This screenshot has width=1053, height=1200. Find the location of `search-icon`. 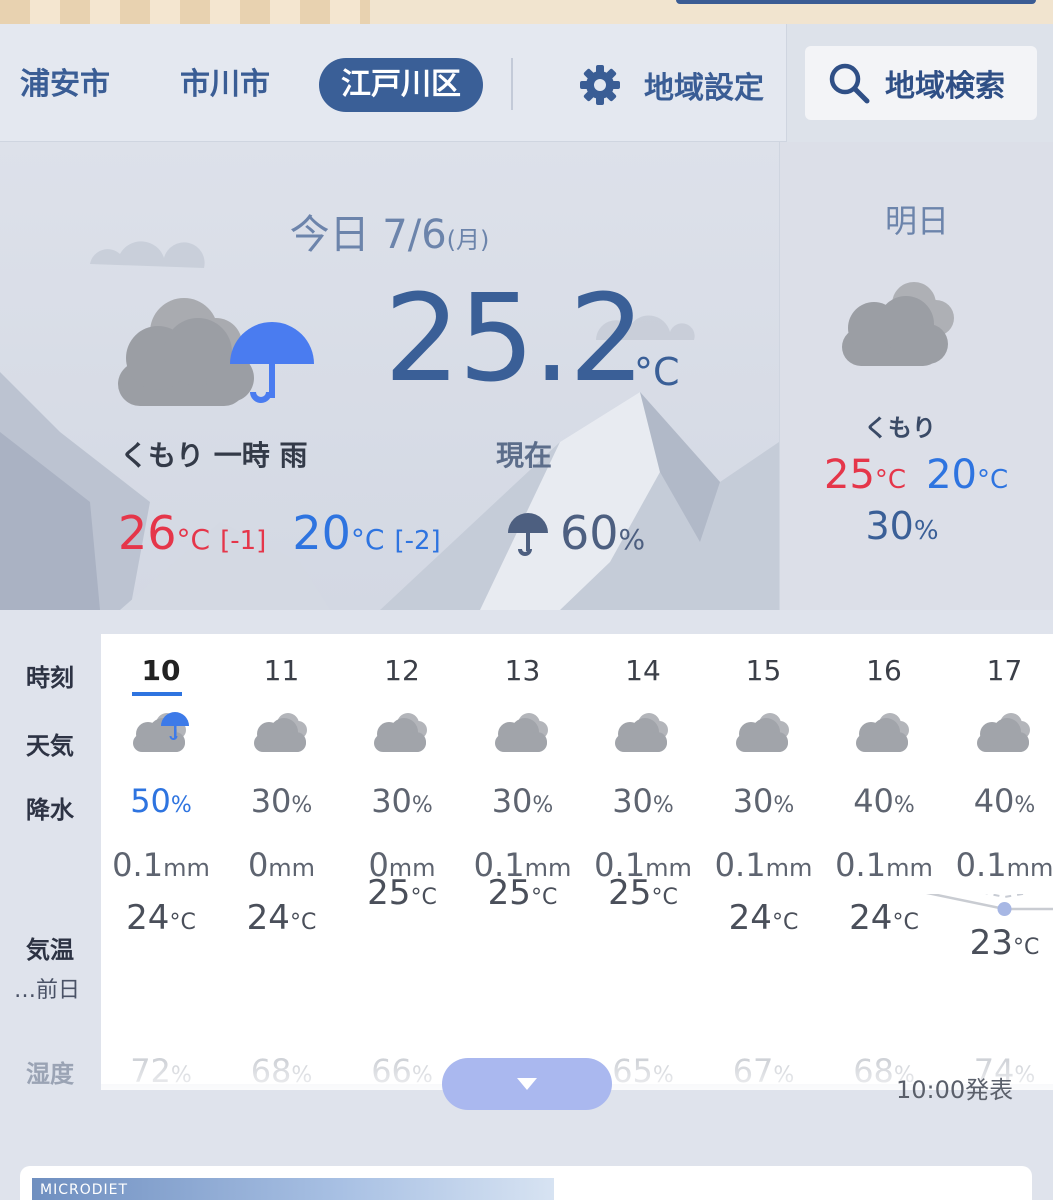

search-icon is located at coordinates (849, 83).